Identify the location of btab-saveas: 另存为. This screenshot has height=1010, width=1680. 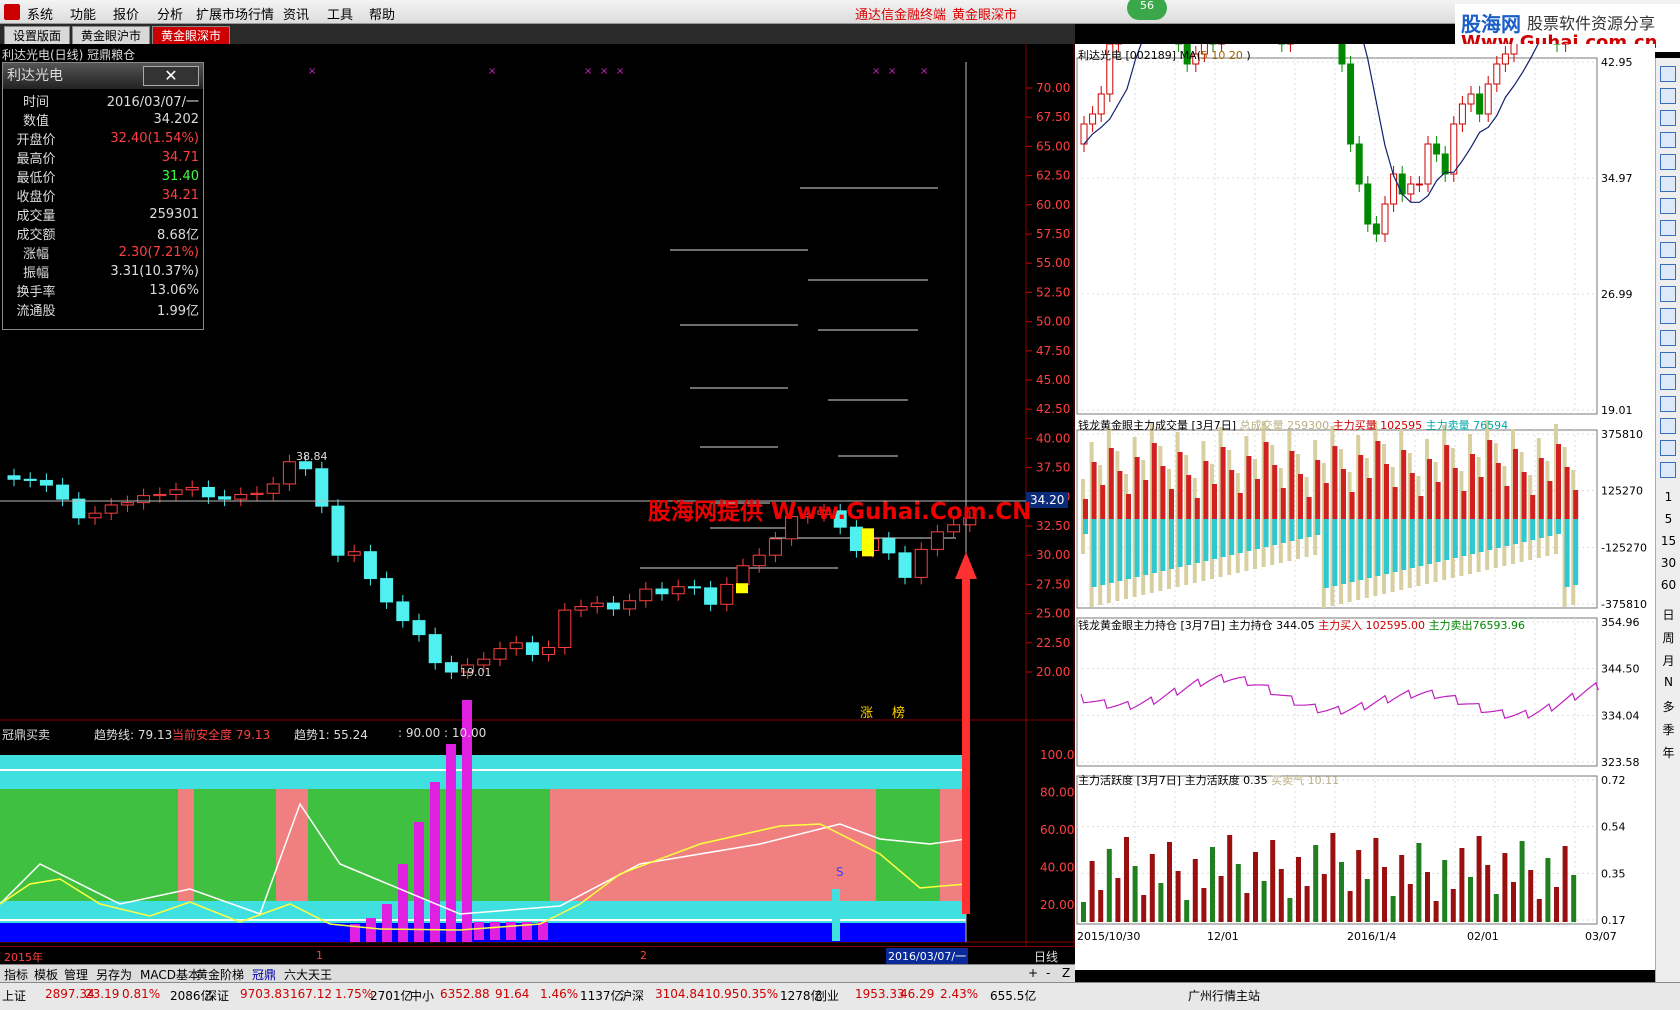
(114, 974).